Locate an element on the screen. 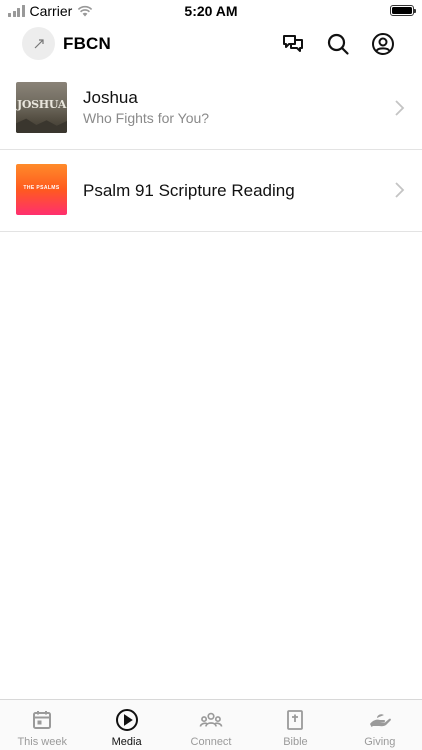 This screenshot has width=422, height=750. play-icon is located at coordinates (127, 720).